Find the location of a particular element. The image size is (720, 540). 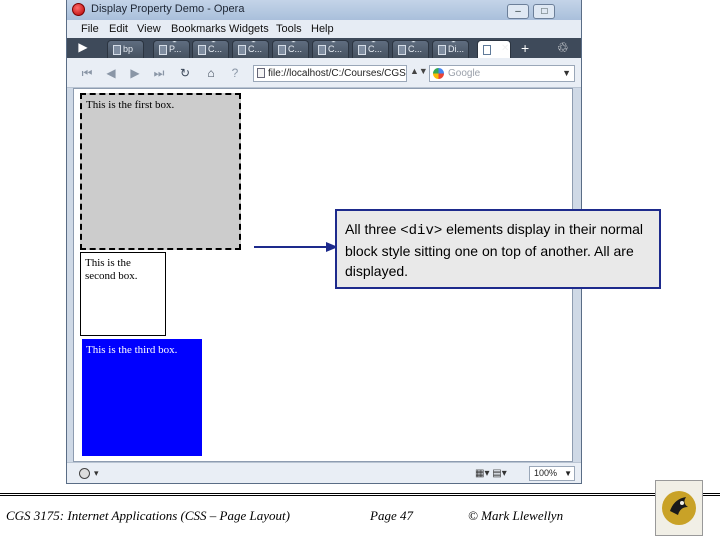

address-text: file://localhost/C:/Courses/CGS% is located at coordinates (337, 73).